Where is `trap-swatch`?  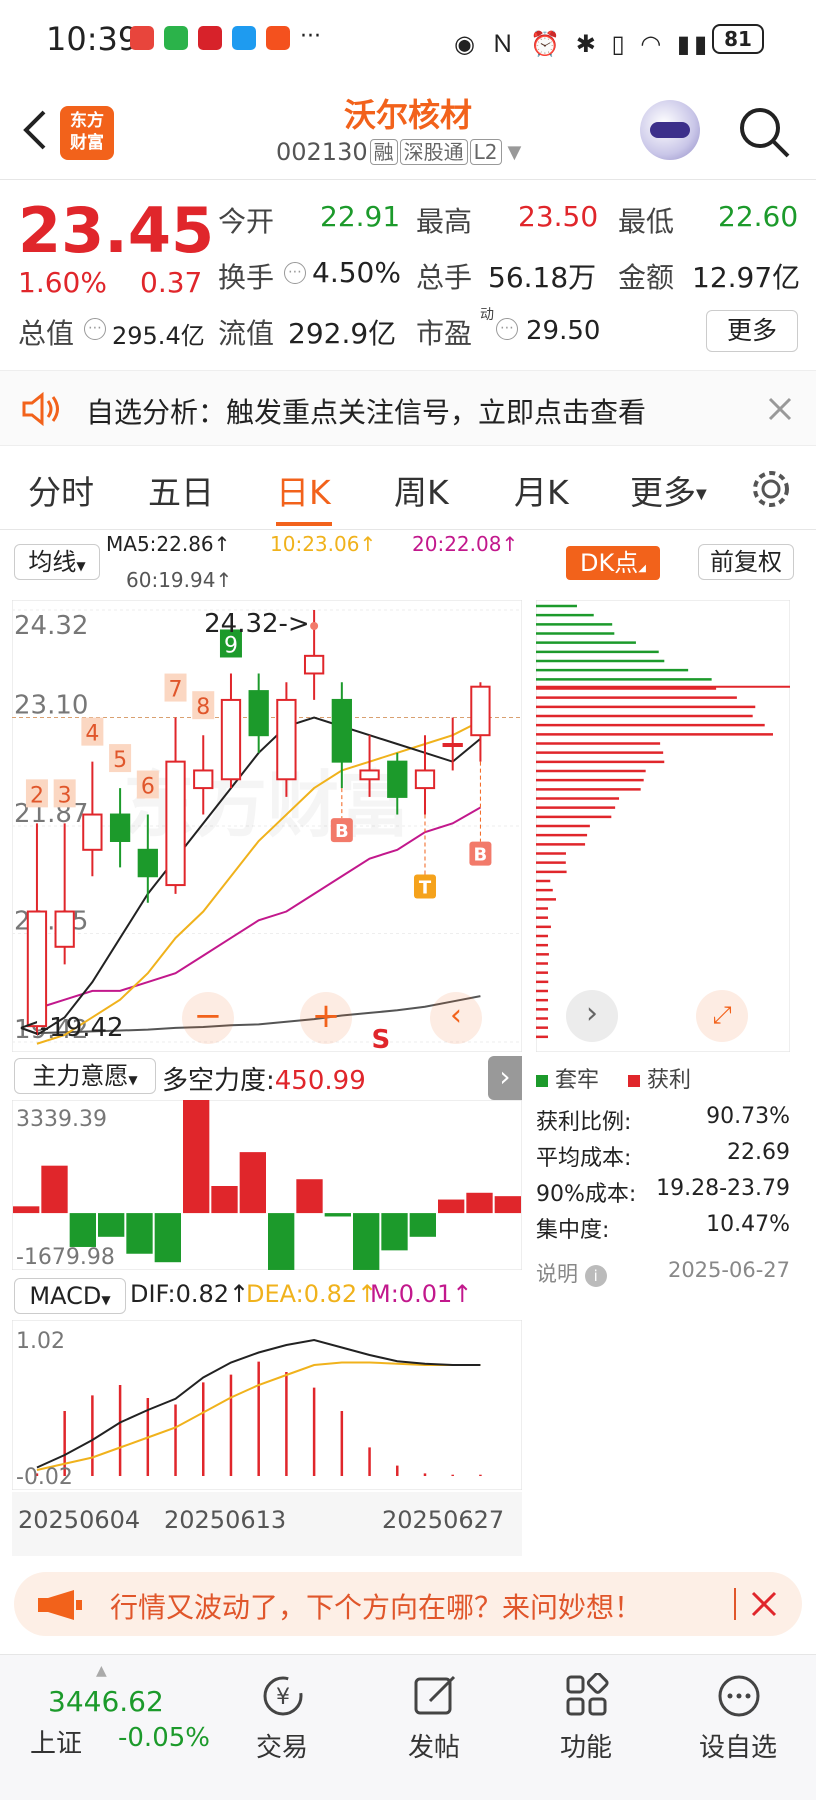 trap-swatch is located at coordinates (542, 1081).